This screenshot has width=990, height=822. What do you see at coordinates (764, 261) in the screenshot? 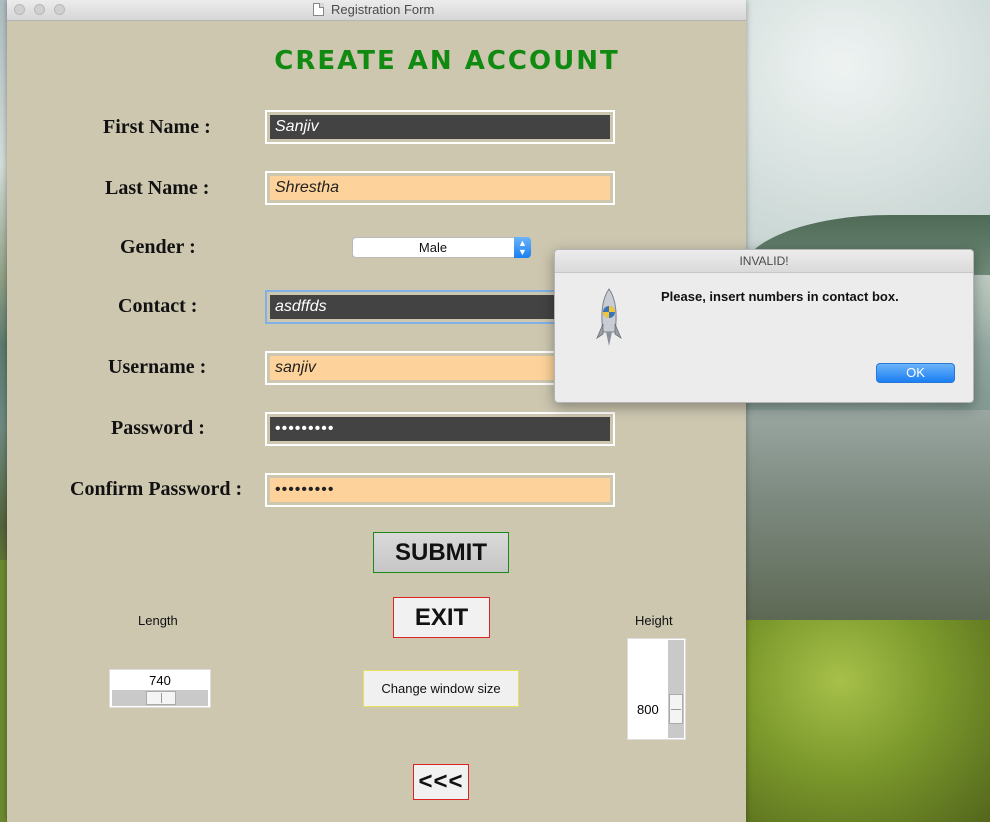
I see `dialog-title: INVALID!` at bounding box center [764, 261].